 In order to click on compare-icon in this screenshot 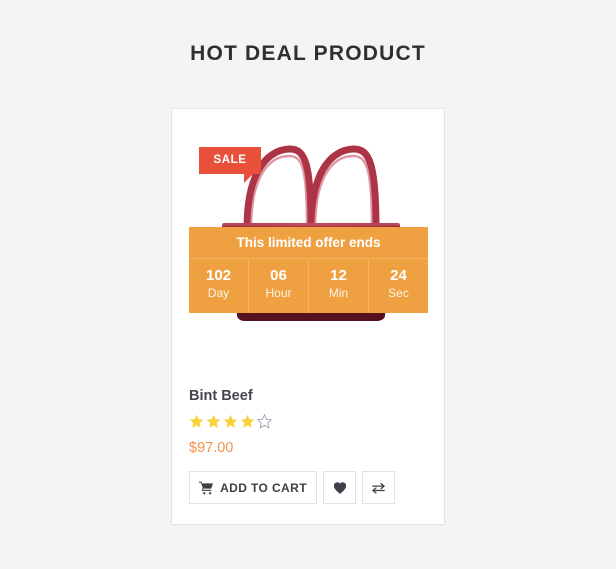, I will do `click(378, 488)`.